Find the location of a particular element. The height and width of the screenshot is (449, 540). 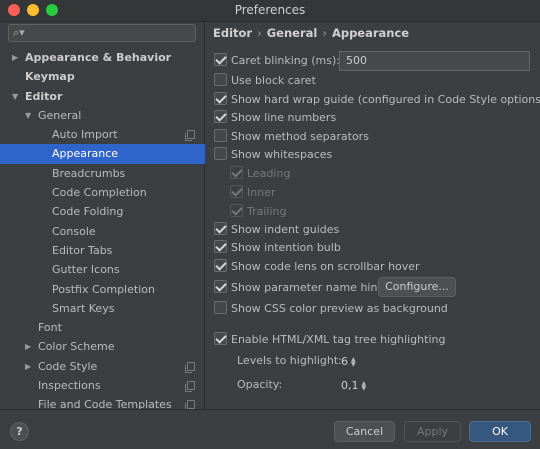

tree-item-label: Gutter Icons is located at coordinates (86, 270).